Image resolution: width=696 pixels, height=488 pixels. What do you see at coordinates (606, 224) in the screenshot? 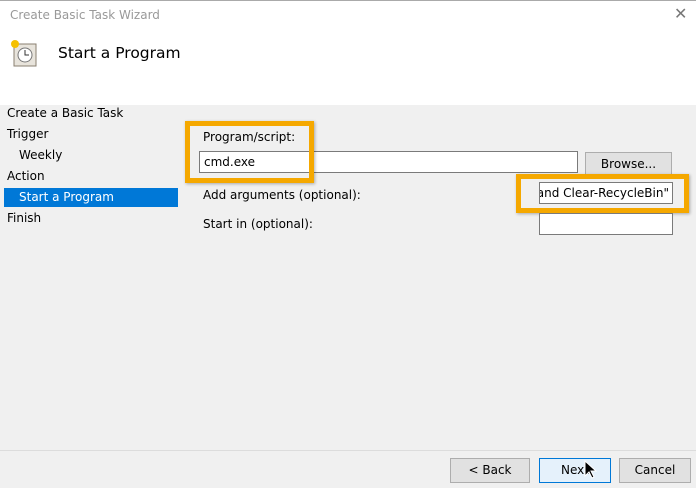
I see `start-in-input` at bounding box center [606, 224].